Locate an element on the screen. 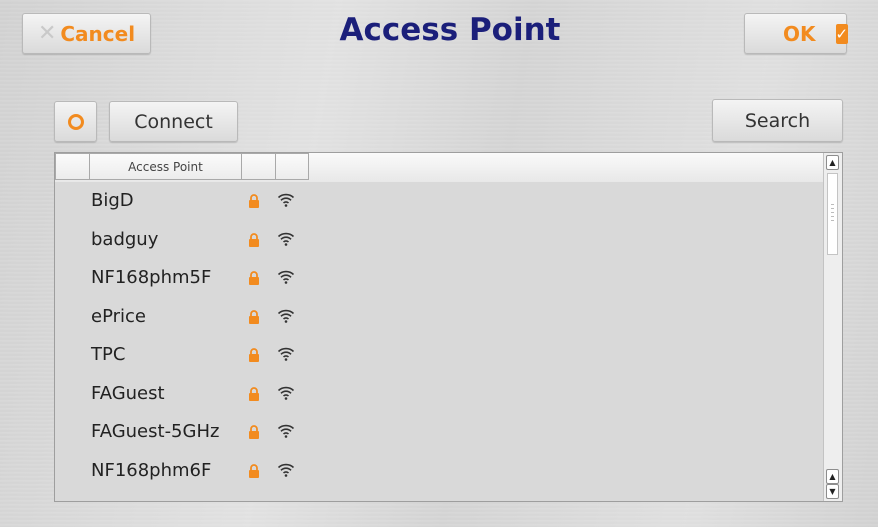 The image size is (878, 527). access-point-name: BigD is located at coordinates (112, 200).